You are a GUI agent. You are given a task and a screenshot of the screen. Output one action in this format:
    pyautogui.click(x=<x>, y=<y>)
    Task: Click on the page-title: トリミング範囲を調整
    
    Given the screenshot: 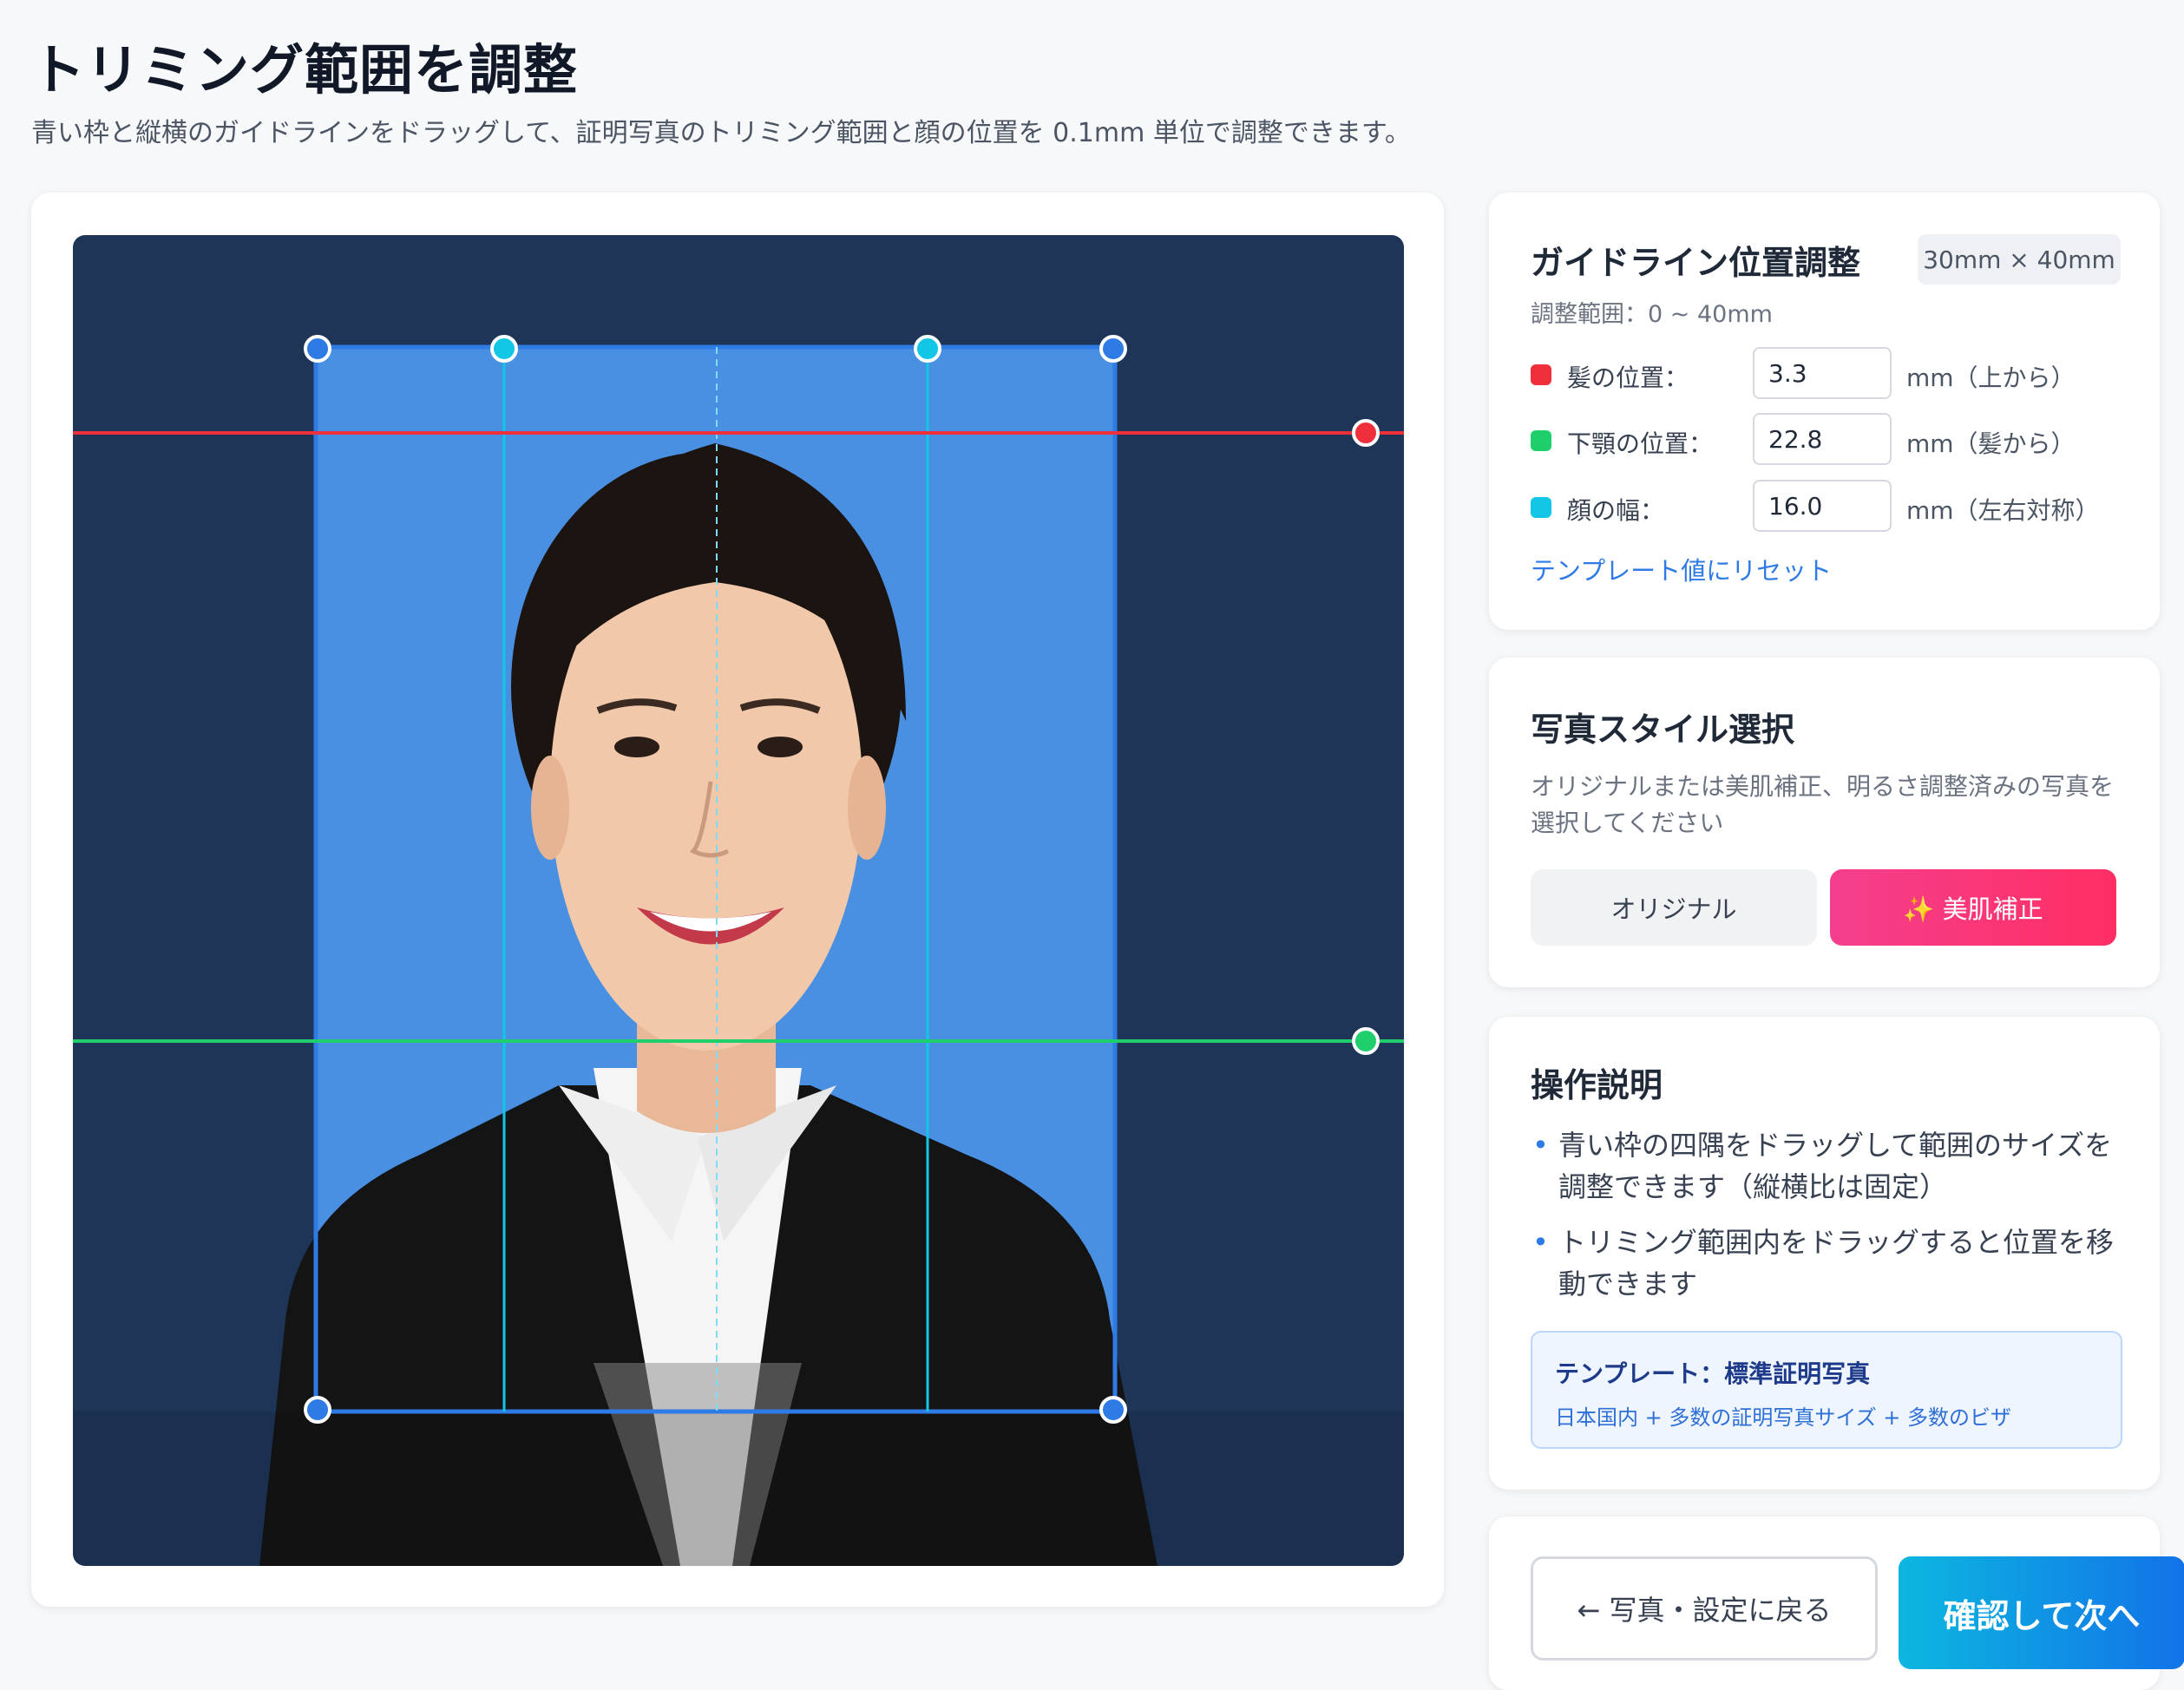 What is the action you would take?
    pyautogui.click(x=305, y=70)
    